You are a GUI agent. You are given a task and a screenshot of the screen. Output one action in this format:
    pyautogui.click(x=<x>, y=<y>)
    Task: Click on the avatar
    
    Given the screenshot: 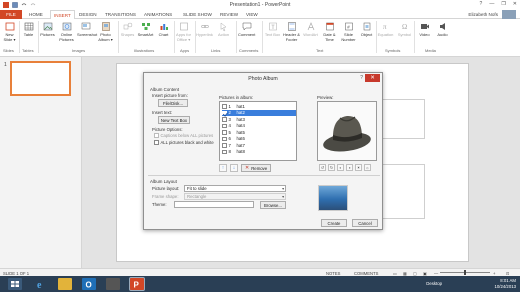 What is the action you would take?
    pyautogui.click(x=509, y=14)
    